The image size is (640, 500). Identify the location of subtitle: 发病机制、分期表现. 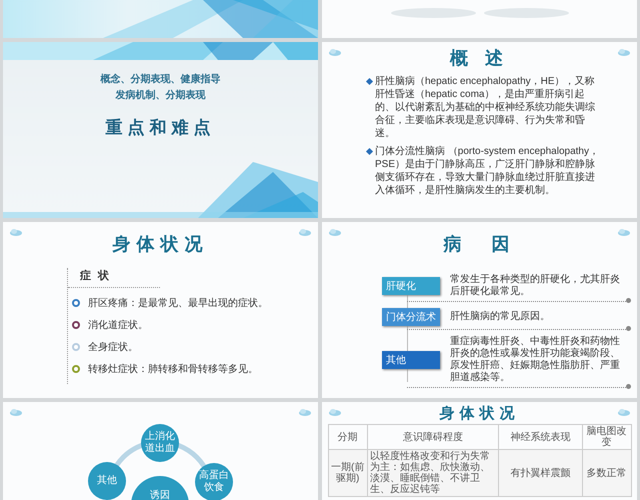
(161, 95).